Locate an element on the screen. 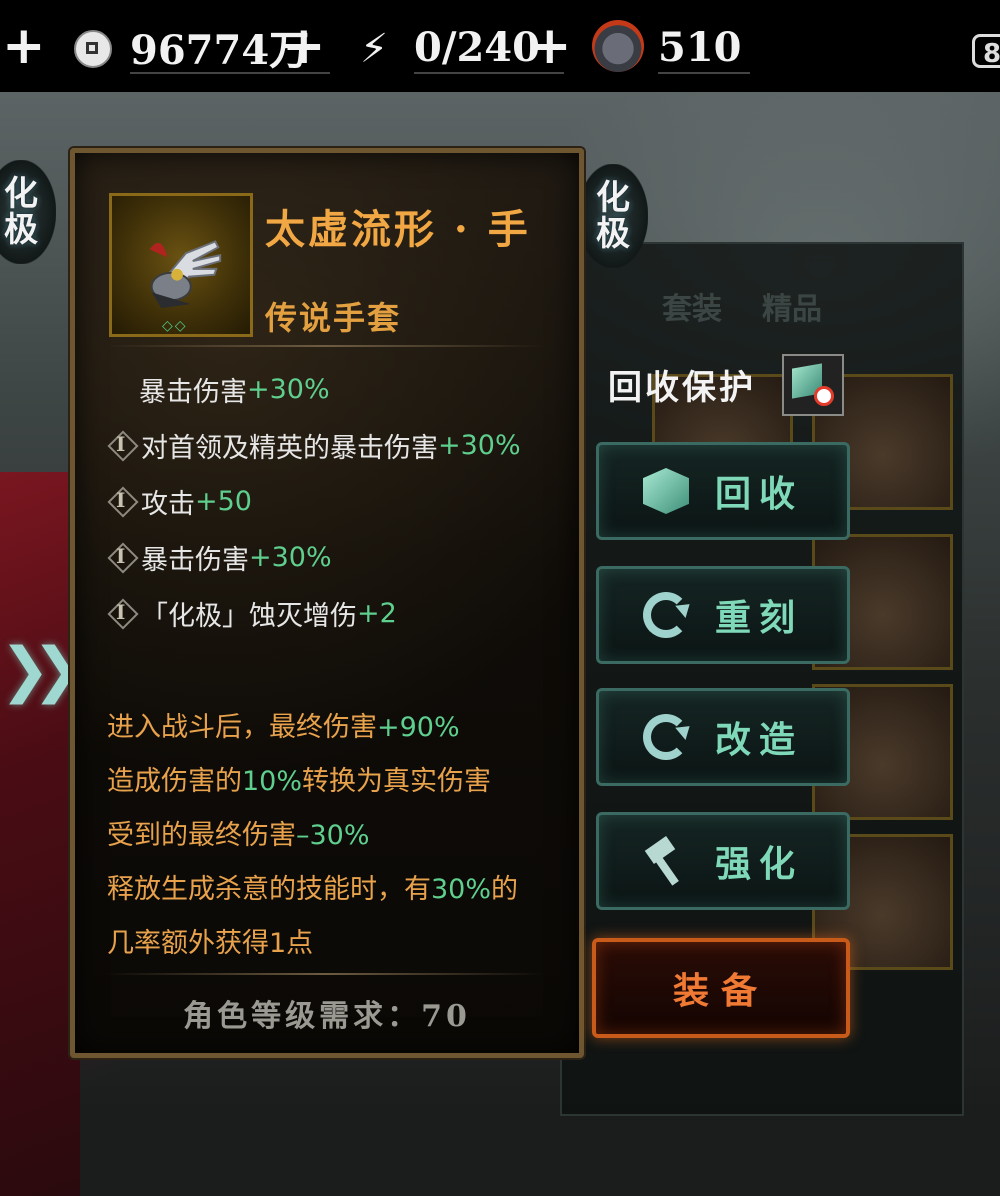 The height and width of the screenshot is (1196, 1000). item-icon-frame: ◇◇ is located at coordinates (181, 265).